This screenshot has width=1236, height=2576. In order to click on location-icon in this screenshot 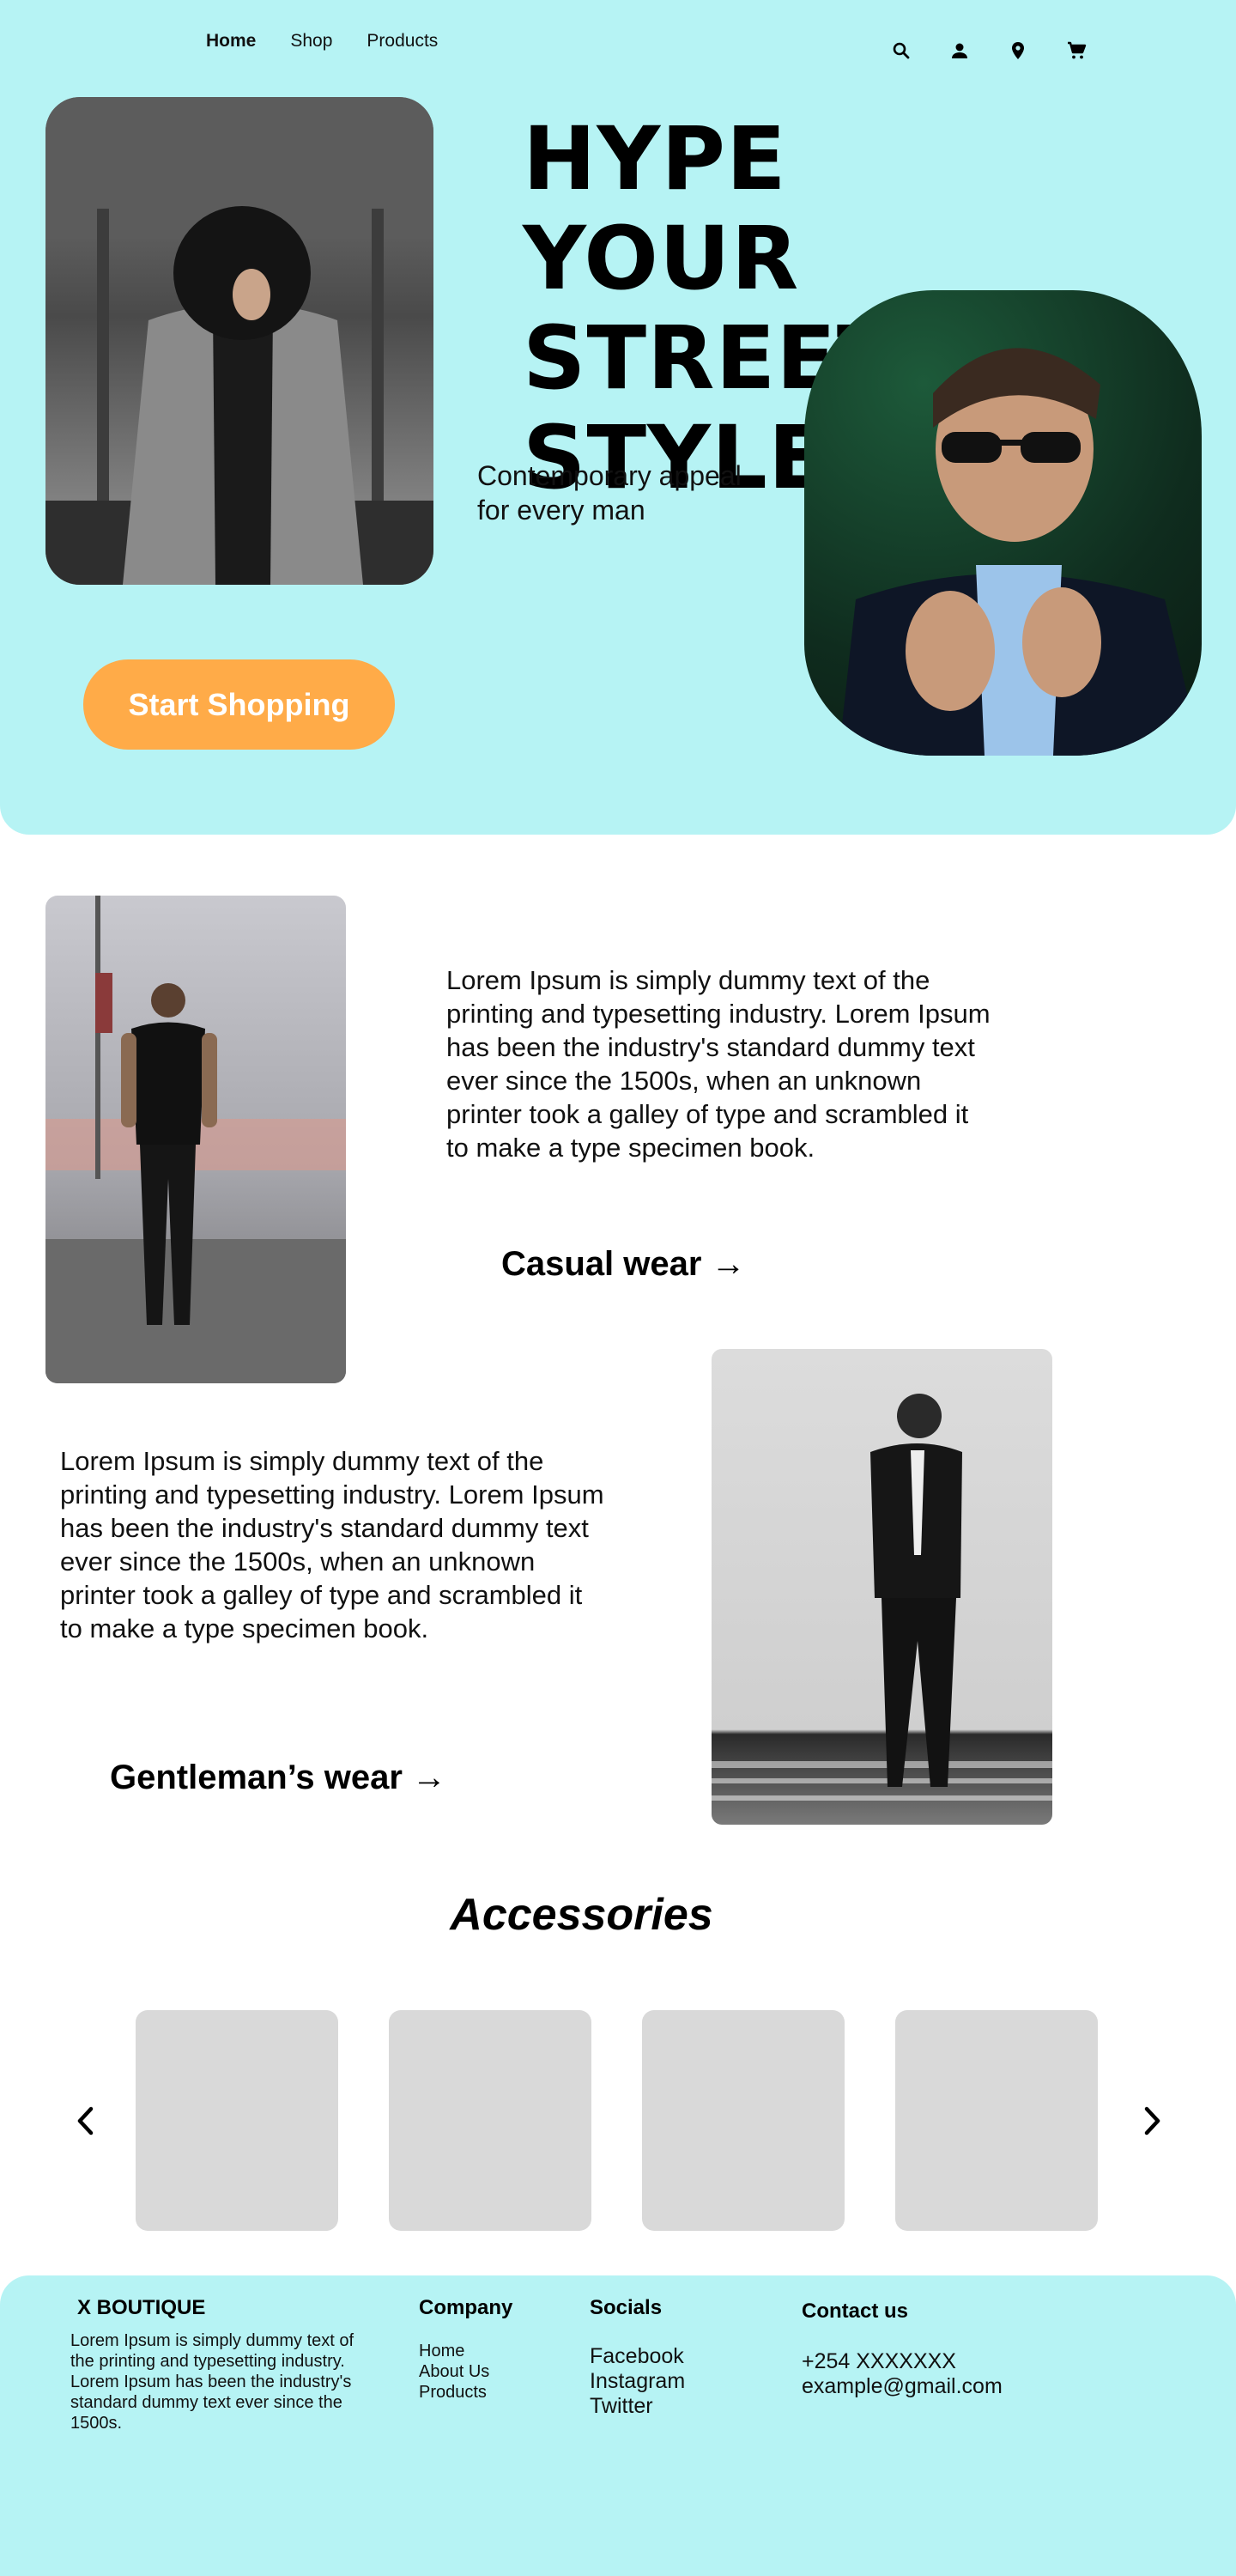, I will do `click(1018, 51)`.